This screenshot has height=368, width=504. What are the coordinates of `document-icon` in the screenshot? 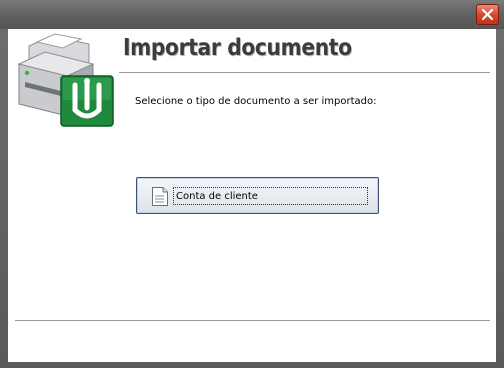 It's located at (160, 196).